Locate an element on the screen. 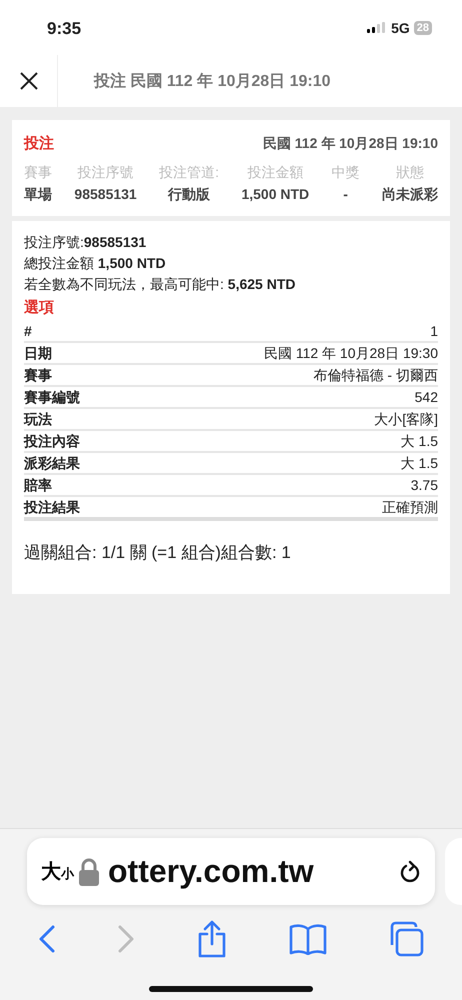 This screenshot has height=1000, width=462. row-value: 布倫特福德 - 切爾西 is located at coordinates (376, 375).